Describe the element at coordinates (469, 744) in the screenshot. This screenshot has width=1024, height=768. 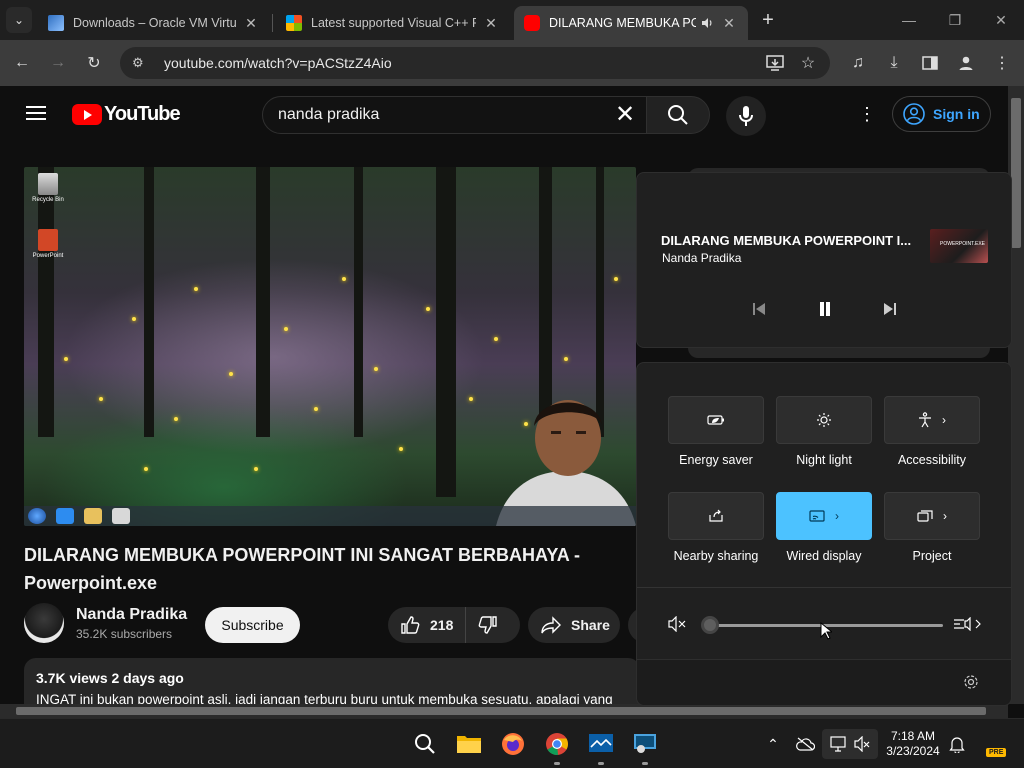
I see `file-explorer-button` at that location.